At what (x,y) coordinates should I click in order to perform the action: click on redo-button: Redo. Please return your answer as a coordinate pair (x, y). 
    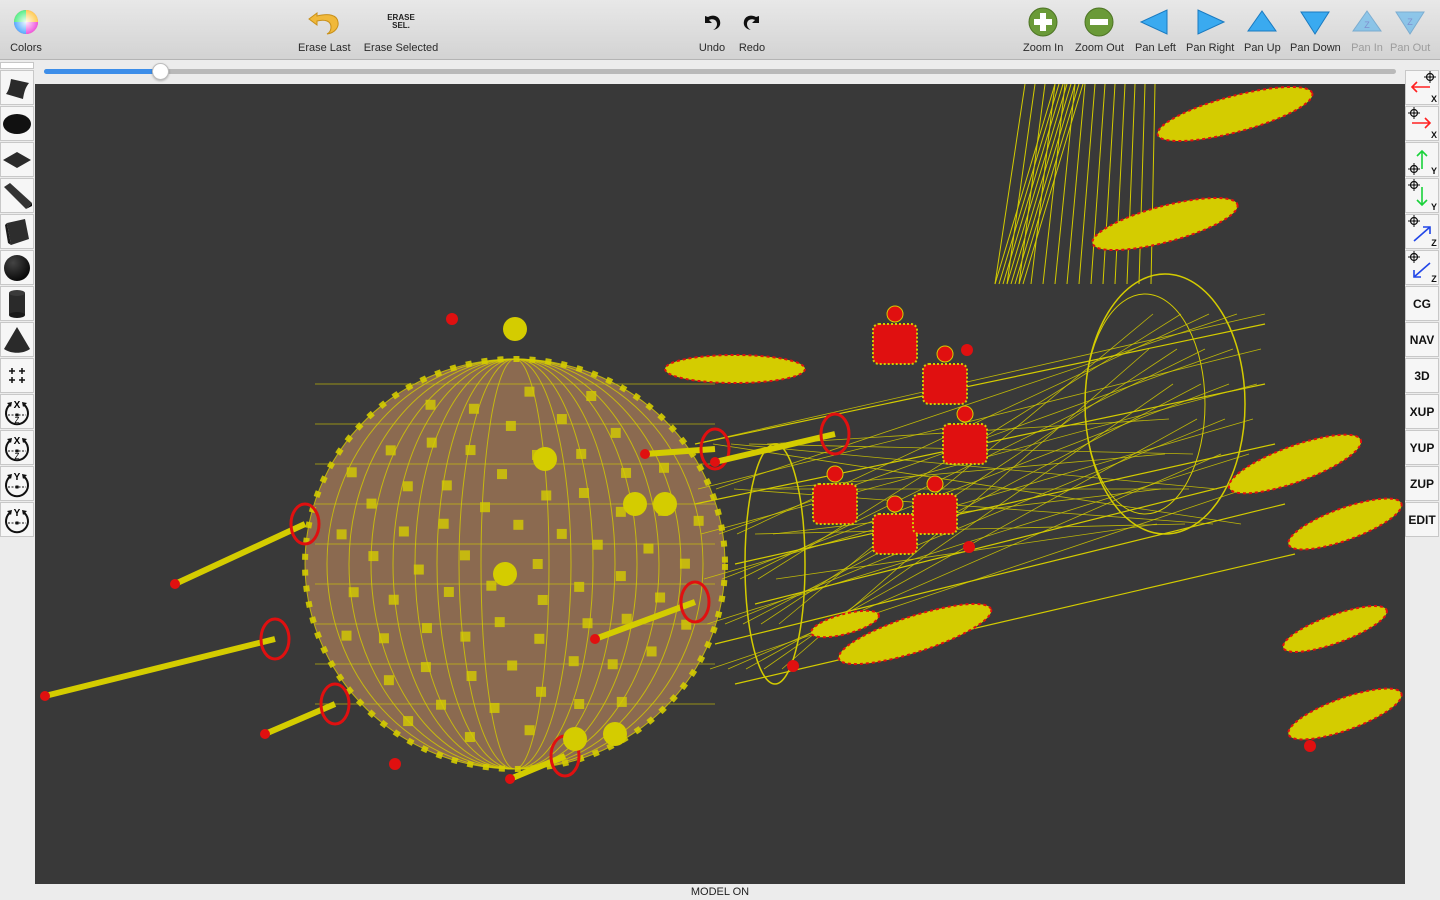
    Looking at the image, I should click on (752, 30).